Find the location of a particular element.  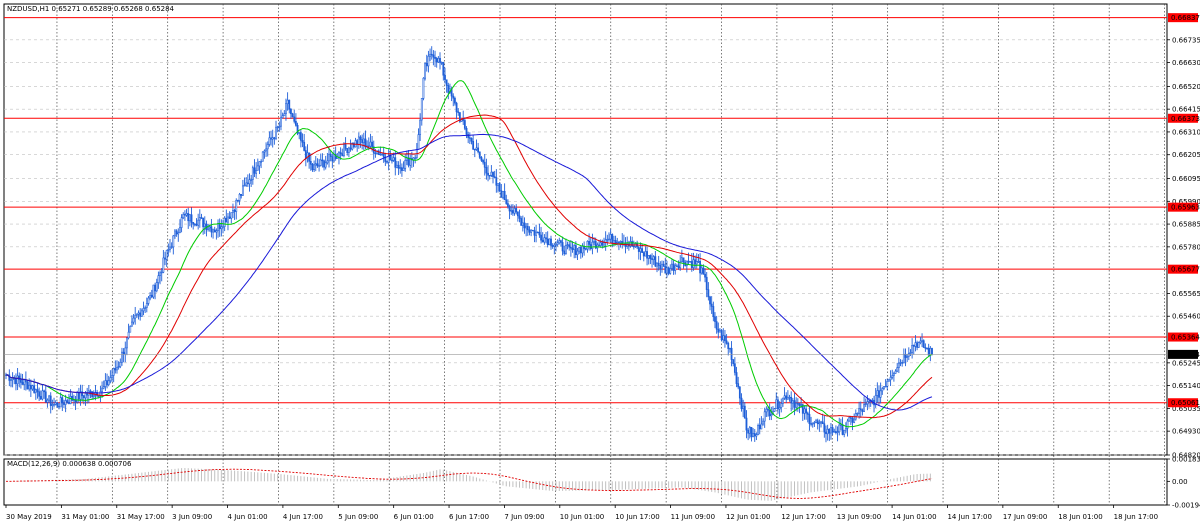

x-tick-label: 12 Jun 17:00 is located at coordinates (803, 517).